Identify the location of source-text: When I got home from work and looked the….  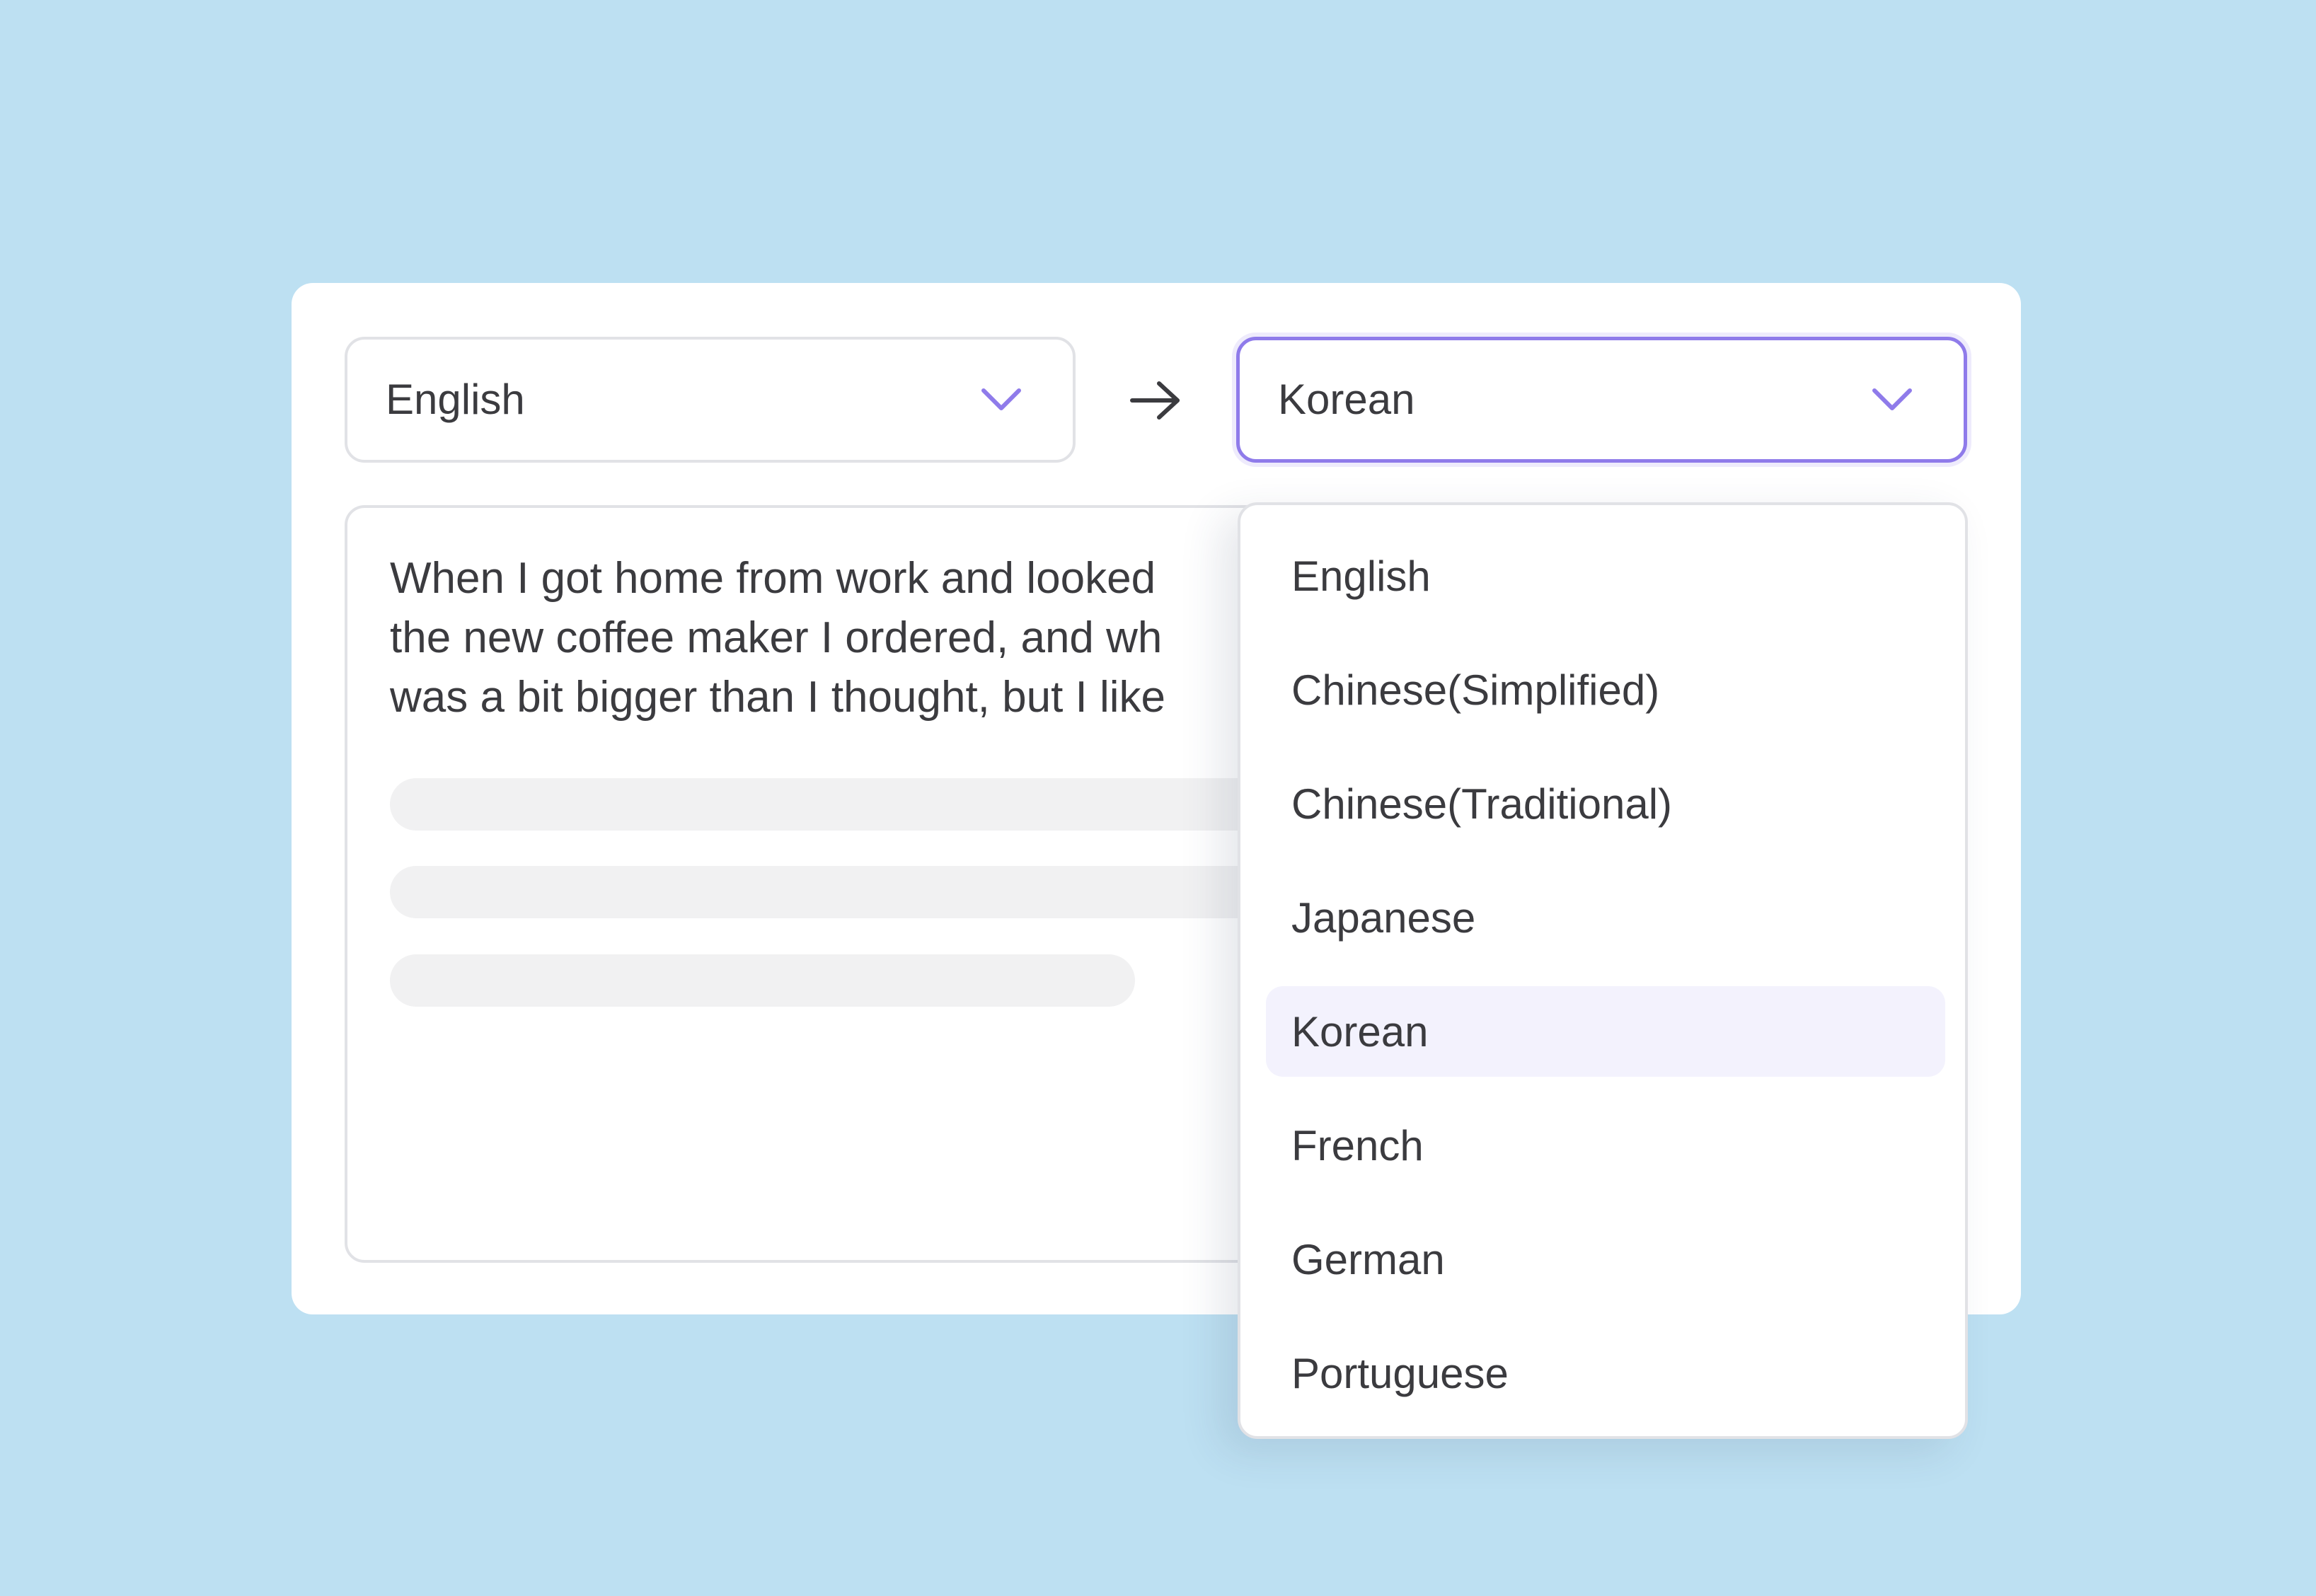
(826, 638).